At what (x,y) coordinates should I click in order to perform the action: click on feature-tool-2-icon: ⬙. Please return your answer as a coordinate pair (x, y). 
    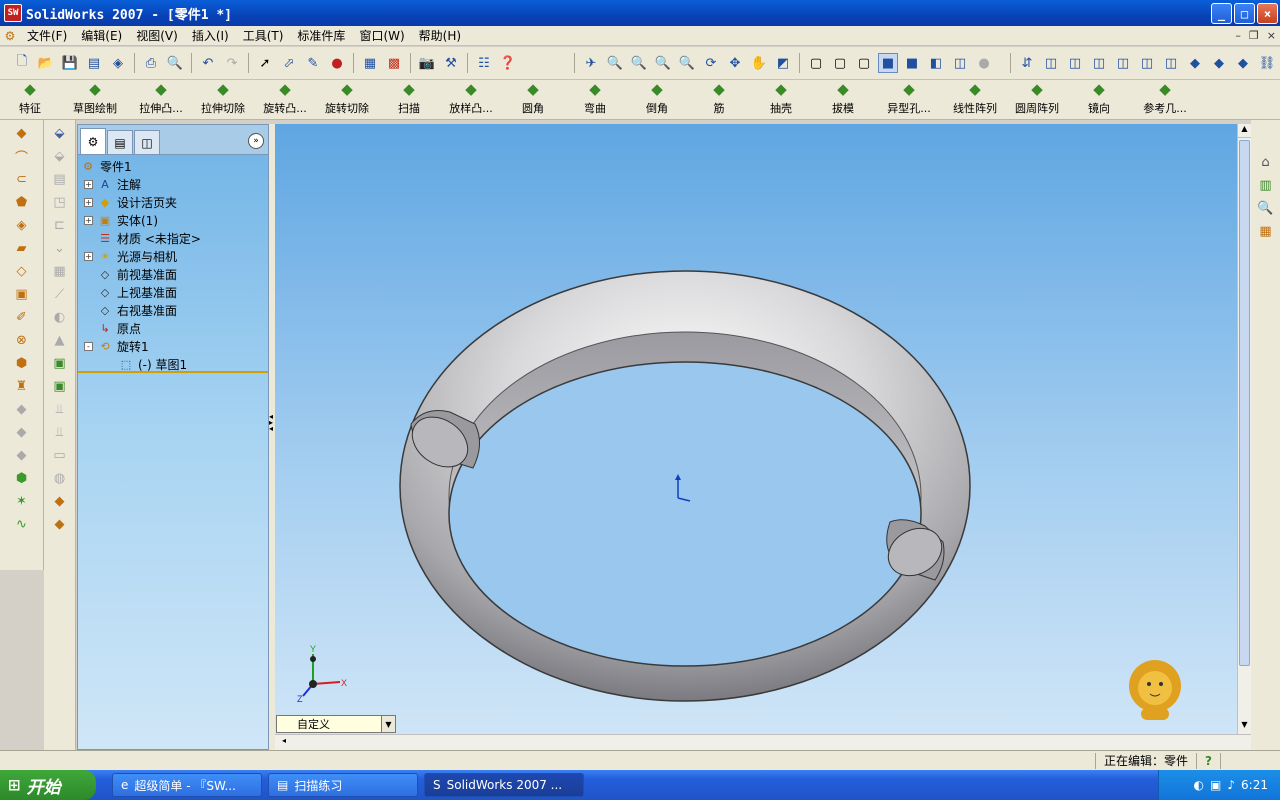
    Looking at the image, I should click on (60, 156).